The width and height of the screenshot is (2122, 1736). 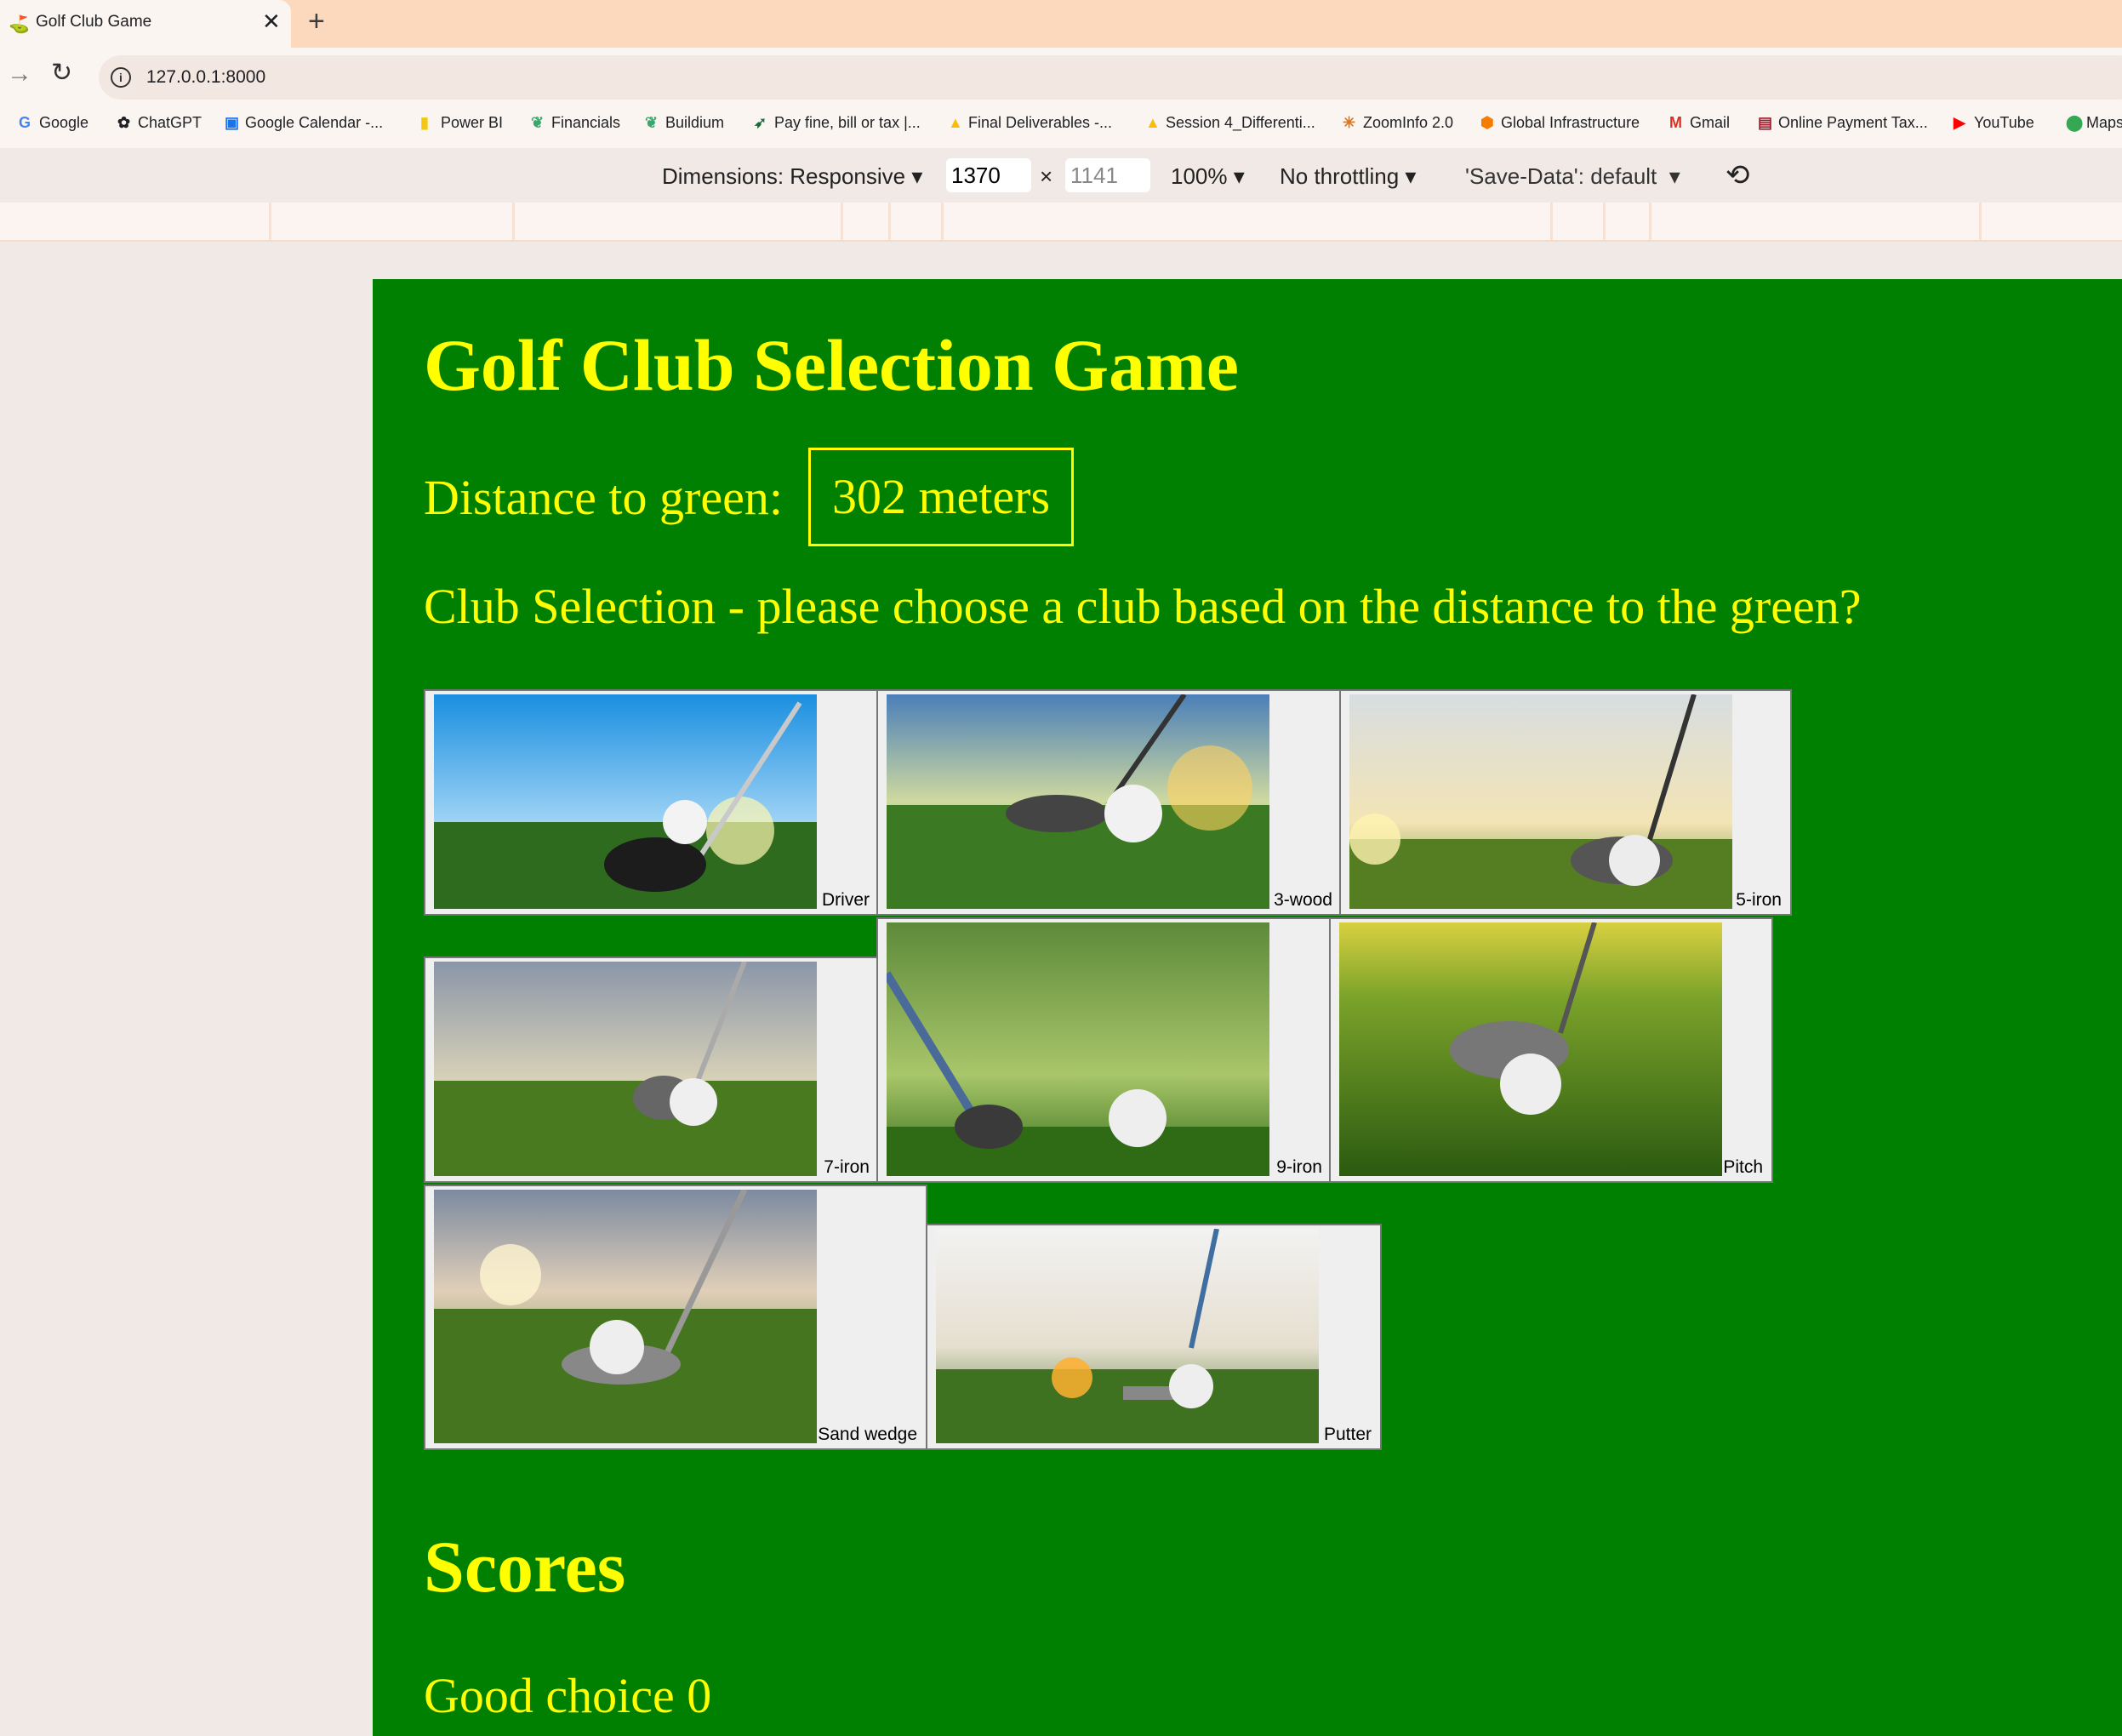 What do you see at coordinates (62, 73) in the screenshot?
I see `reload-icon: ↻` at bounding box center [62, 73].